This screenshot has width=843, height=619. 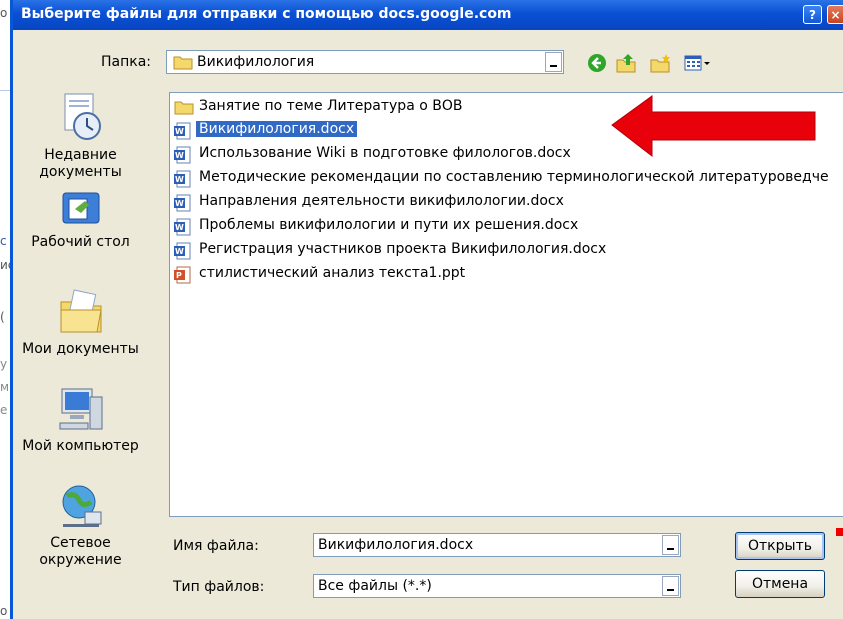 What do you see at coordinates (3, 241) in the screenshot?
I see `background-text: с` at bounding box center [3, 241].